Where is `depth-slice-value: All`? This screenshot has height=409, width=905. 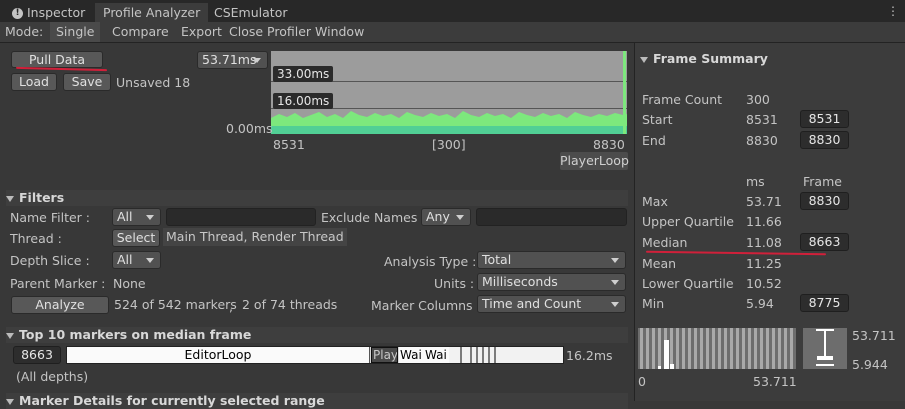
depth-slice-value: All is located at coordinates (125, 259).